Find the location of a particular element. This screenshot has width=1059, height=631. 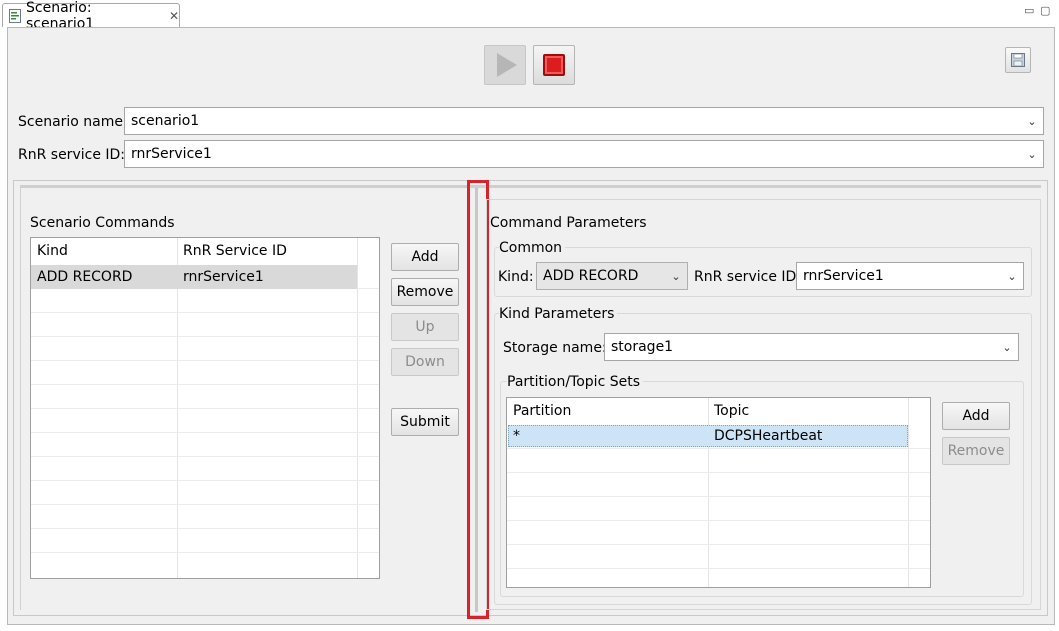

row-service-id: rnrService1 is located at coordinates (223, 277).